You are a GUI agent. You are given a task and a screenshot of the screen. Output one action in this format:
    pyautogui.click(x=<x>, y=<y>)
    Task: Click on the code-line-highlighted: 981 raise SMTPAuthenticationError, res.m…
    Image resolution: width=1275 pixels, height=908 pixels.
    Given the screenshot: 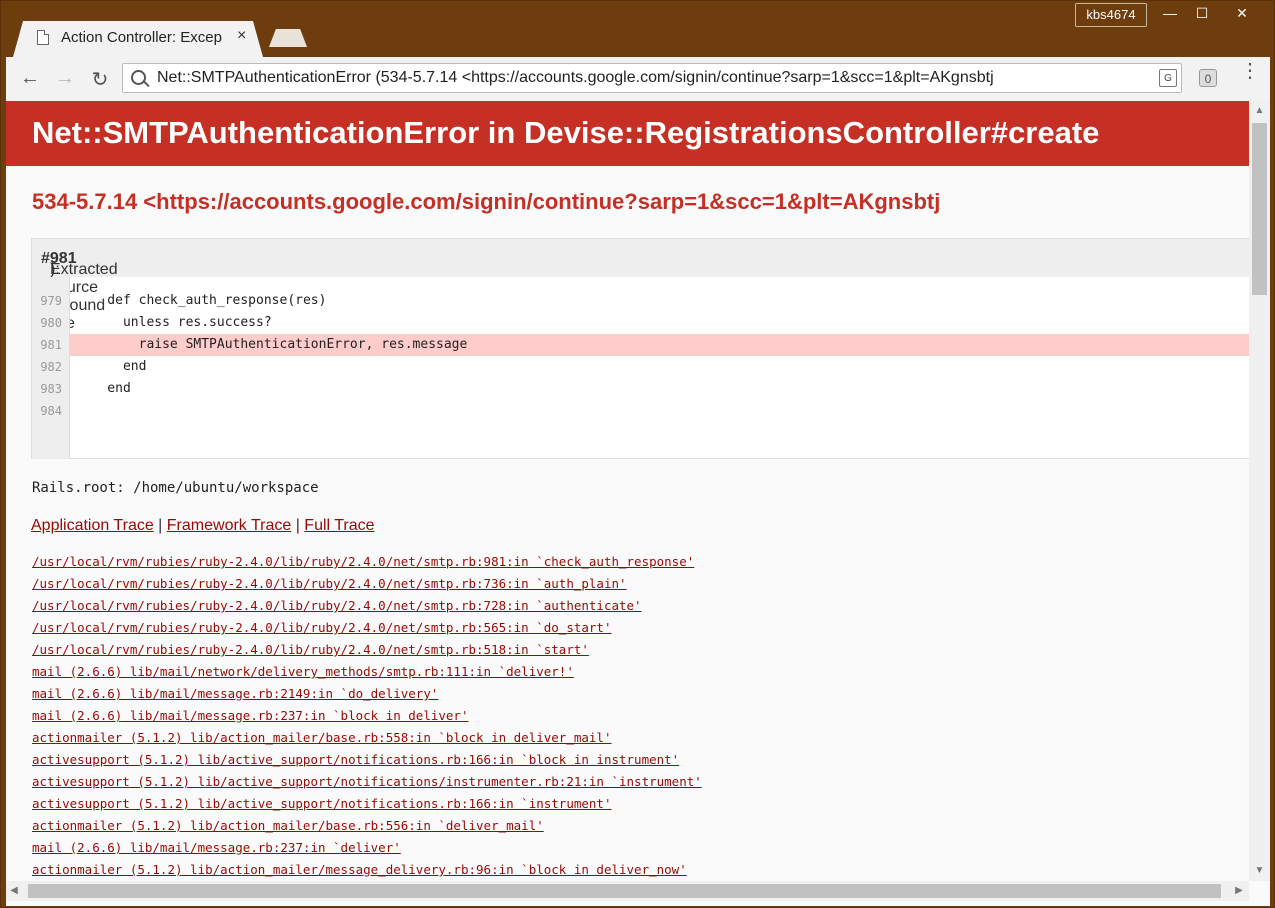 What is the action you would take?
    pyautogui.click(x=640, y=345)
    